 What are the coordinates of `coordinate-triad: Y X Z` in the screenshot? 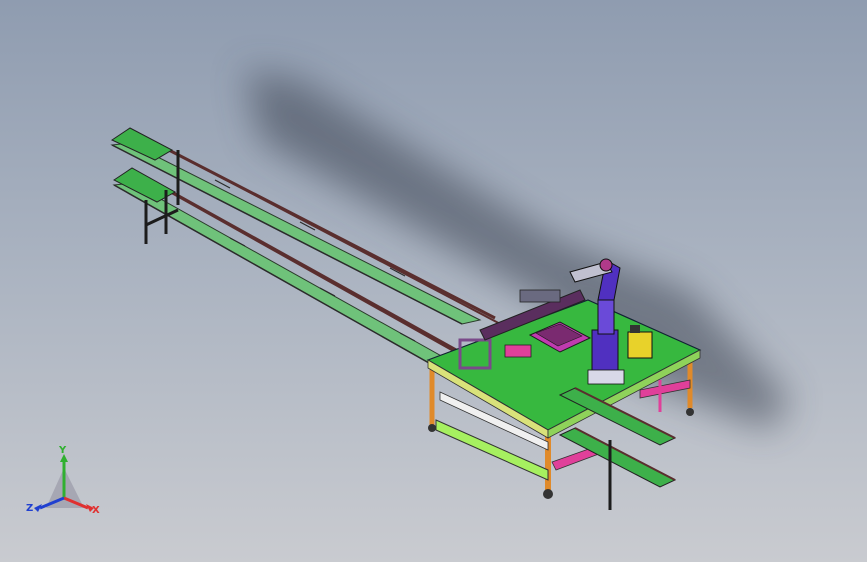 It's located at (67, 486).